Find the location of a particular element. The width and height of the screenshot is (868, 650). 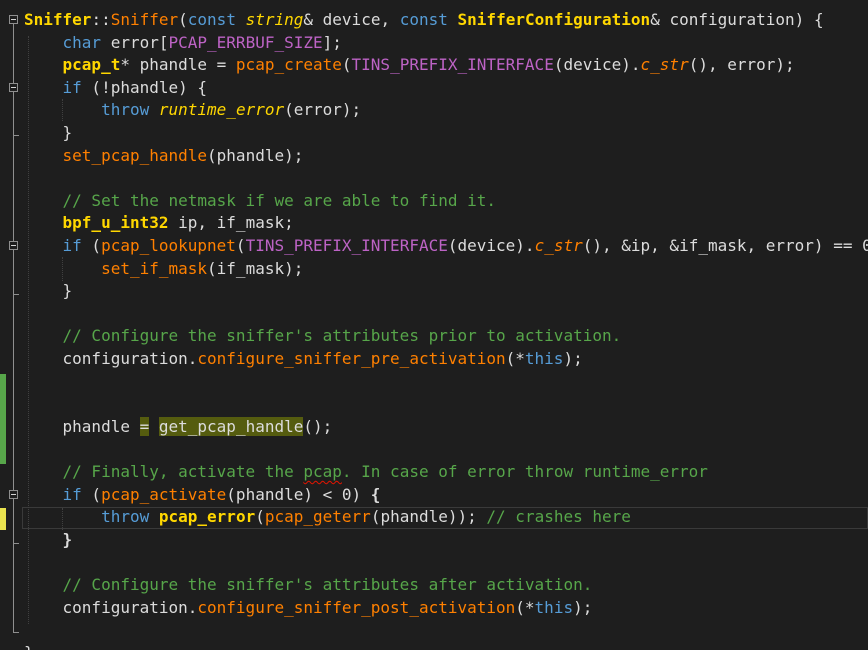

editor-margin is located at coordinates (11, 325).